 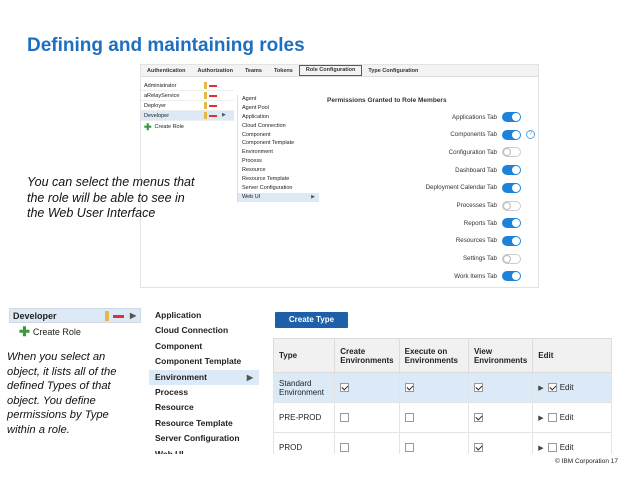 What do you see at coordinates (278, 197) in the screenshot?
I see `type-item: Web UI ▶` at bounding box center [278, 197].